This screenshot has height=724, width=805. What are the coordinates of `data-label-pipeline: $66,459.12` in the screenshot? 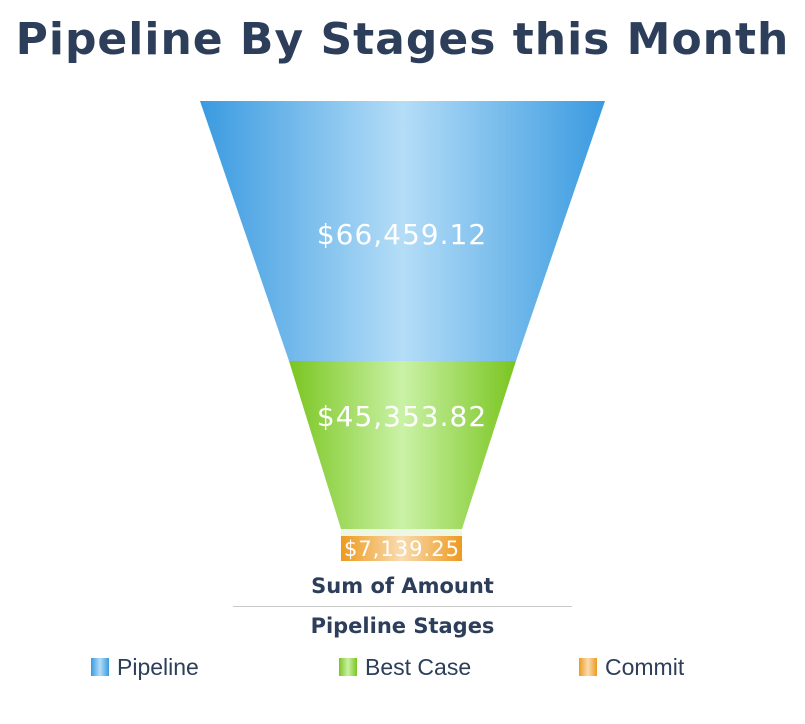 It's located at (402, 234).